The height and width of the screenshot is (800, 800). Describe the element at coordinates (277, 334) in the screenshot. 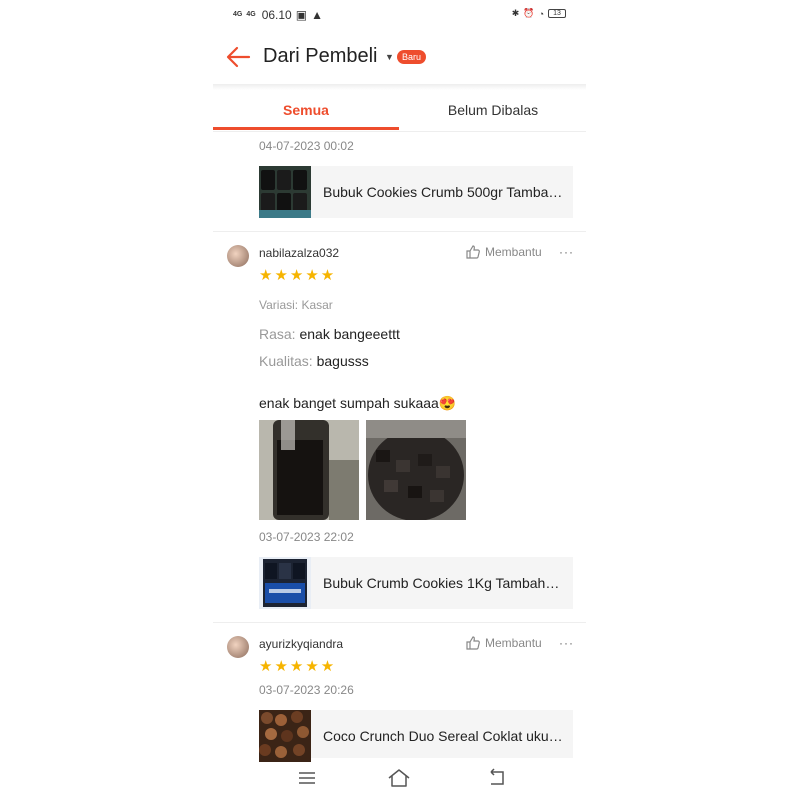

I see `attribute-key: Rasa:` at that location.